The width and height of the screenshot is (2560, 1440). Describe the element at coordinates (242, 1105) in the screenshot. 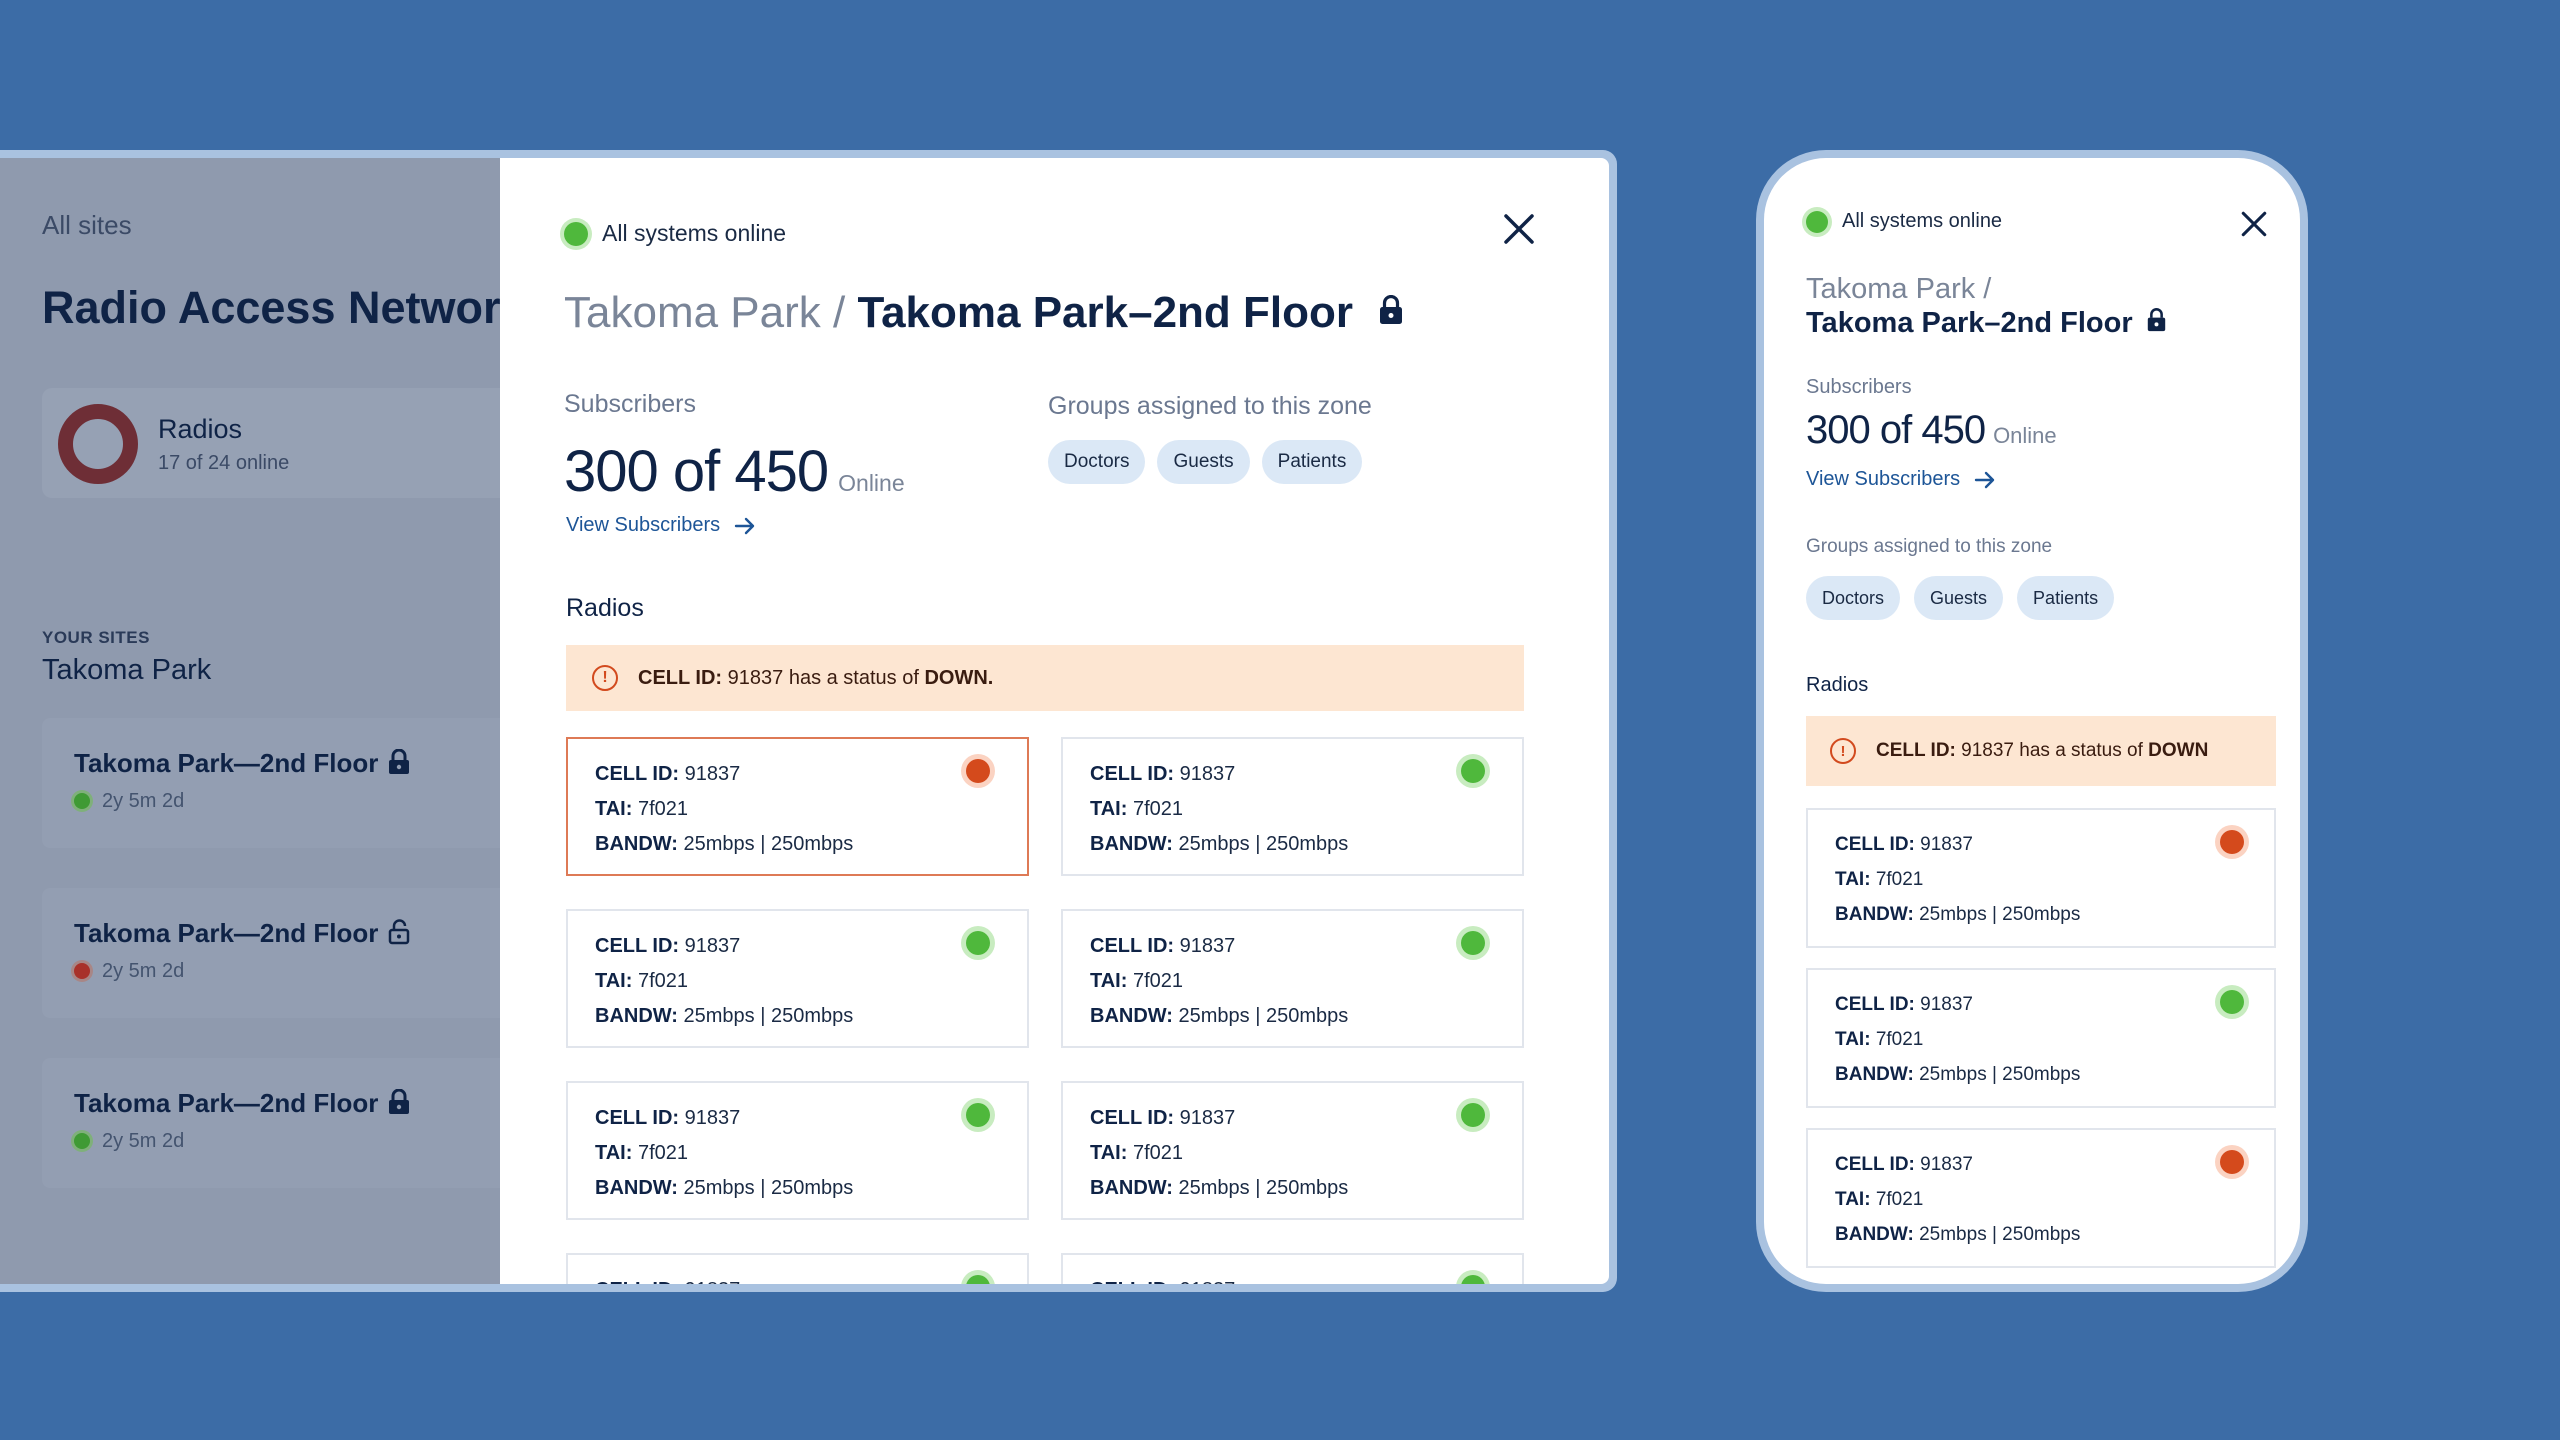

I see `sidebar-site-item-title: Takoma Park—2nd Floor` at that location.